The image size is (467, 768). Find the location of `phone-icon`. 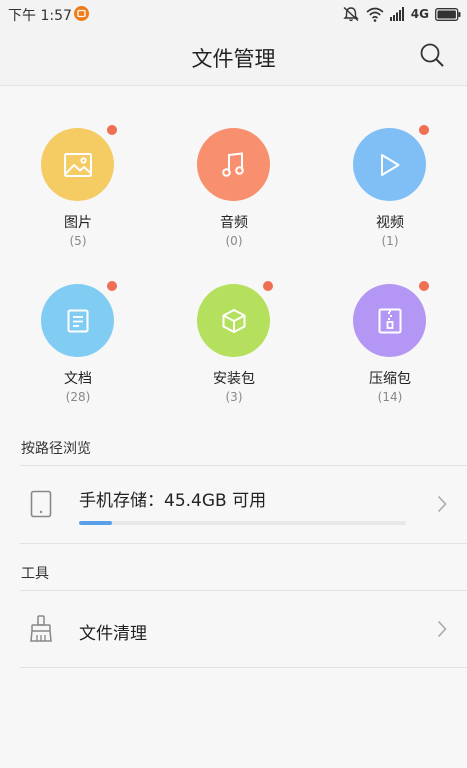

phone-icon is located at coordinates (41, 504).